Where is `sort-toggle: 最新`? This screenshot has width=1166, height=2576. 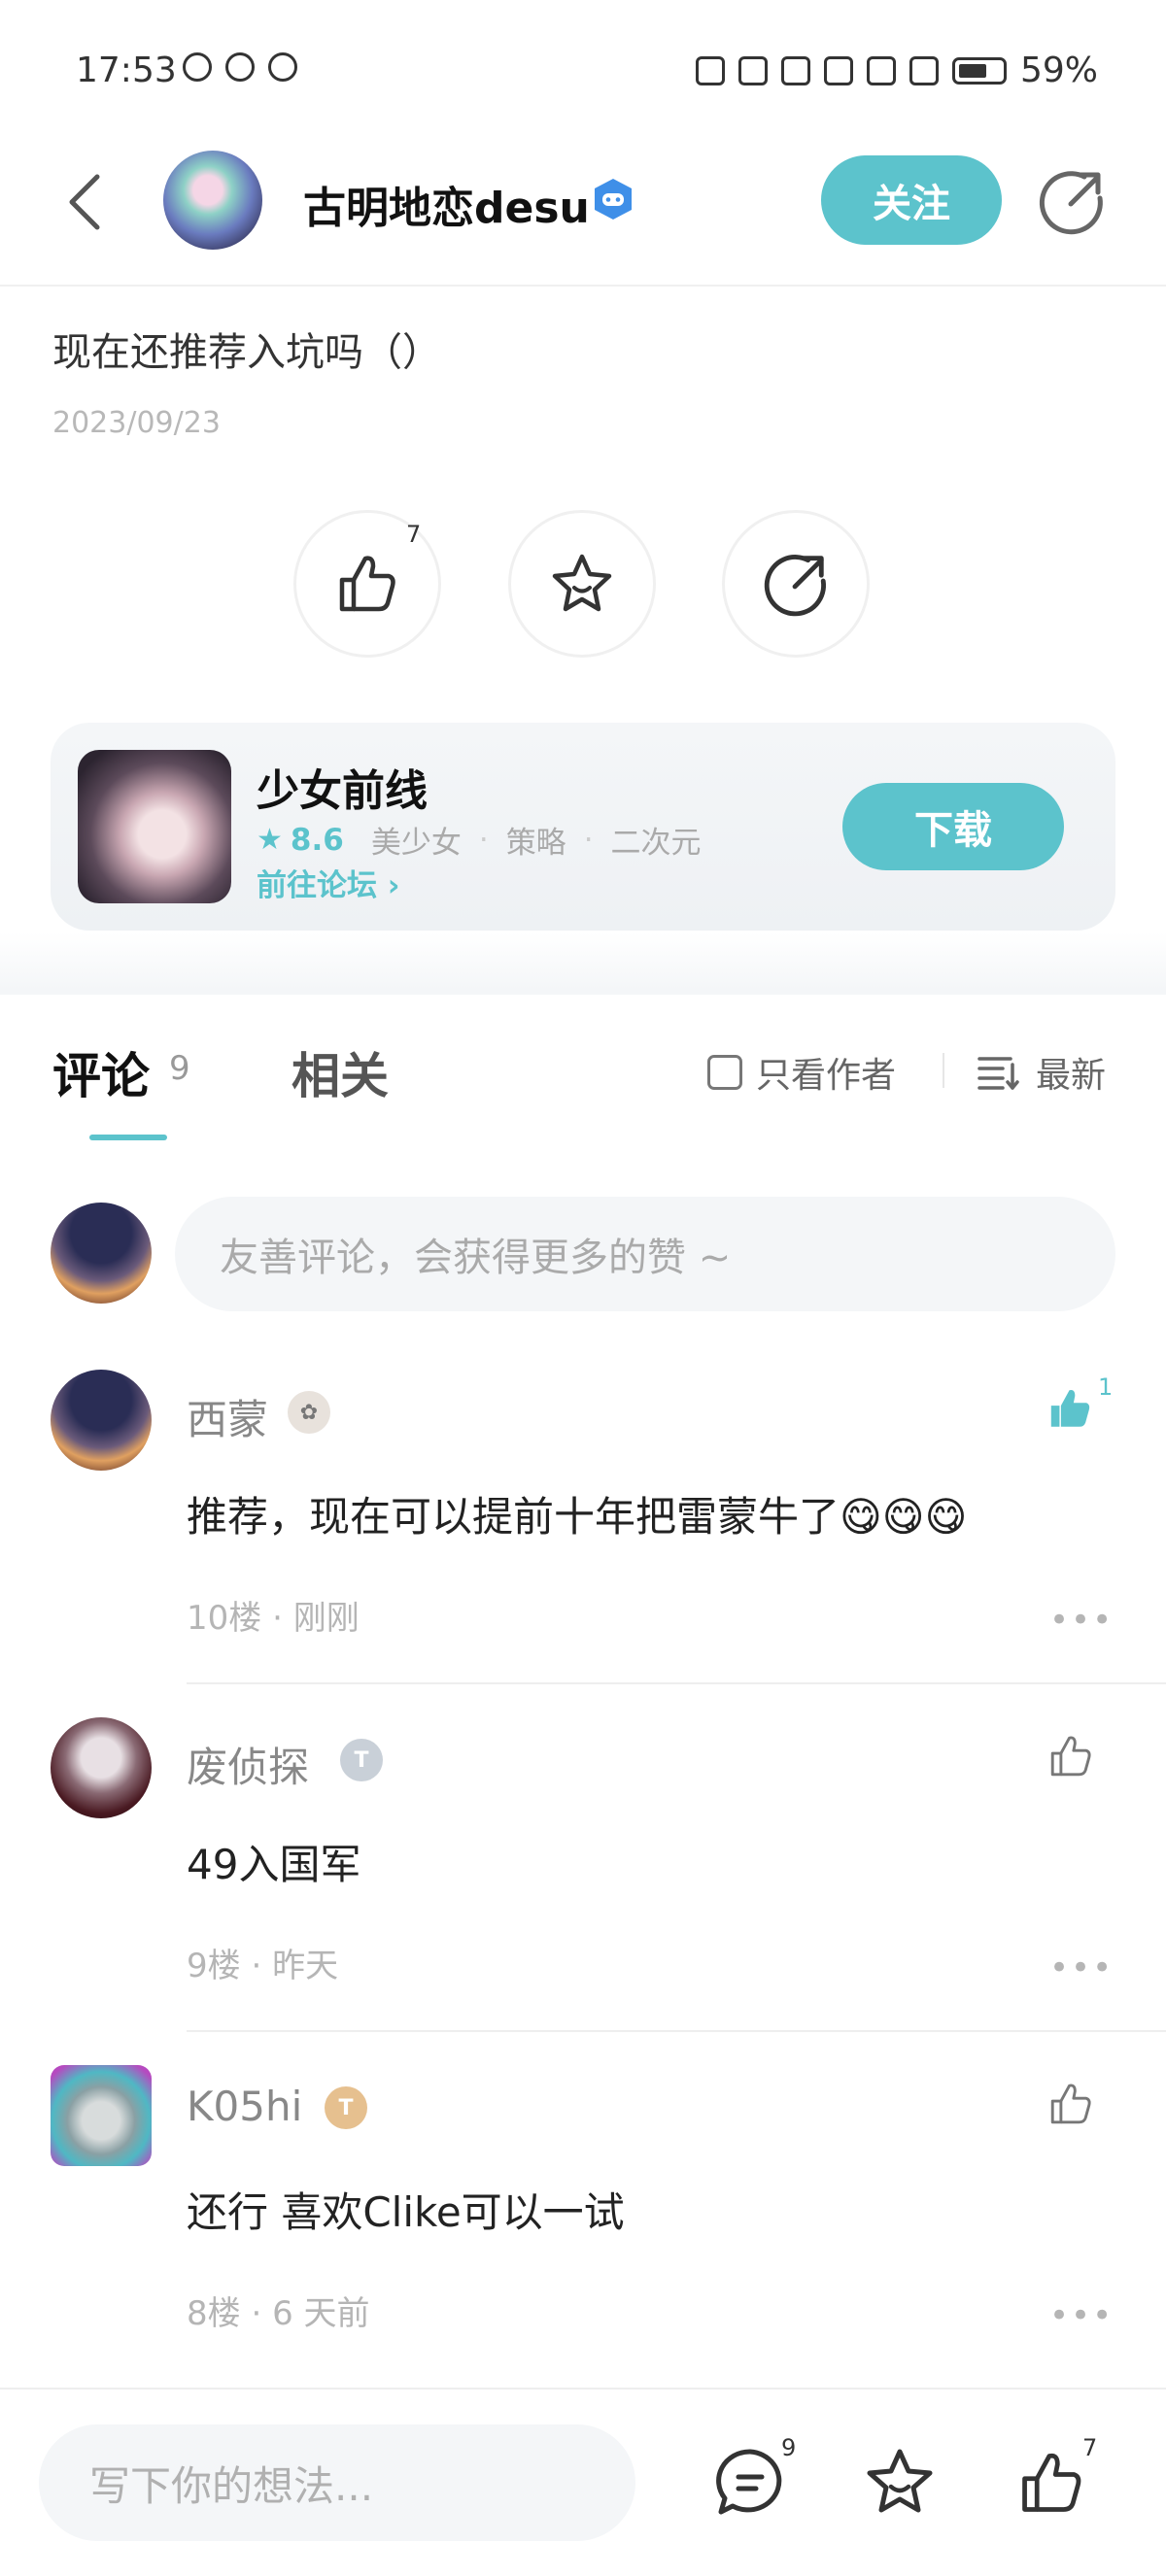
sort-toggle: 最新 is located at coordinates (1041, 1072).